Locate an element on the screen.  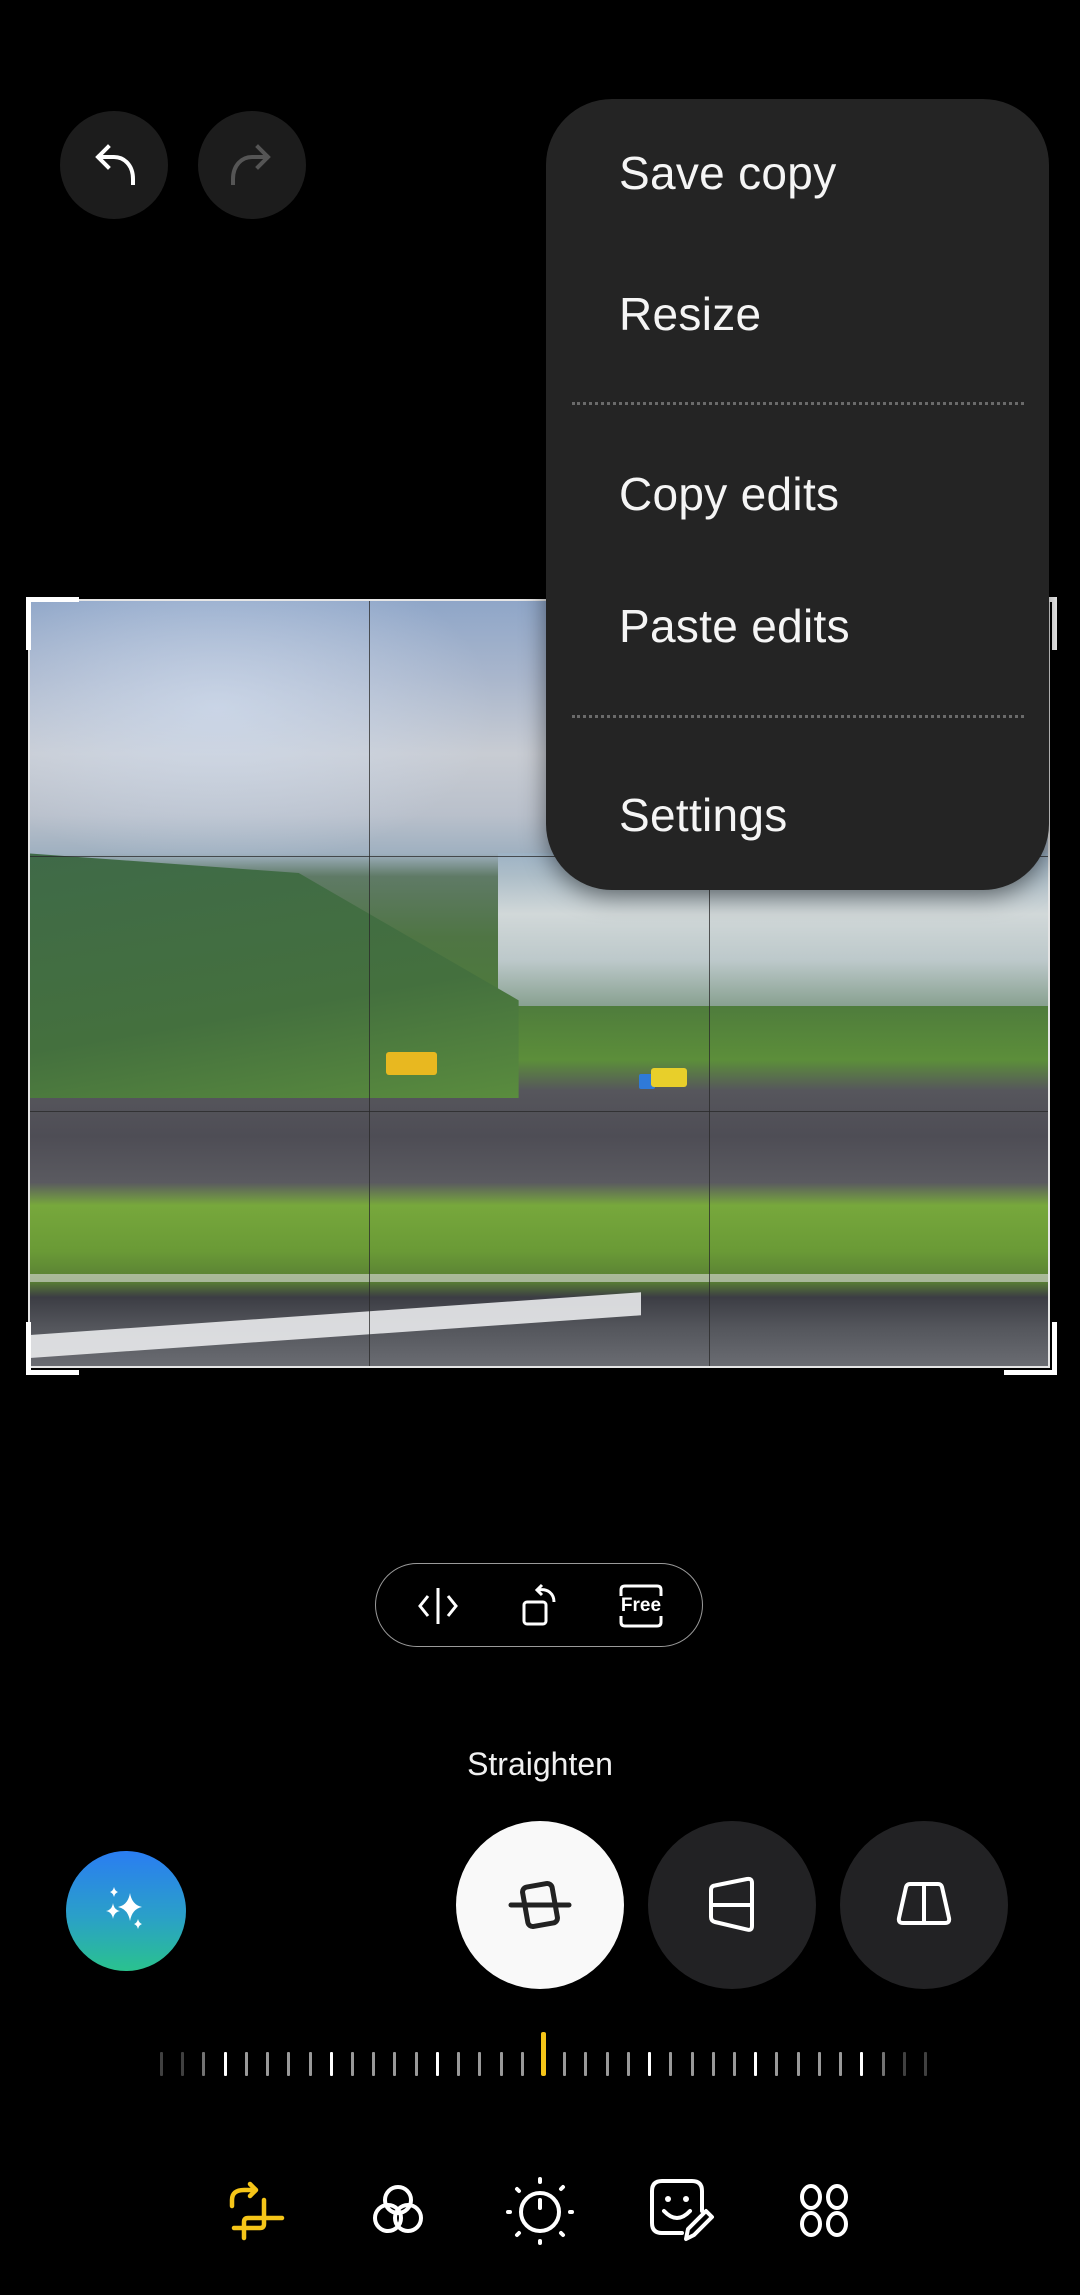
straighten-slider is located at coordinates (543, 2054).